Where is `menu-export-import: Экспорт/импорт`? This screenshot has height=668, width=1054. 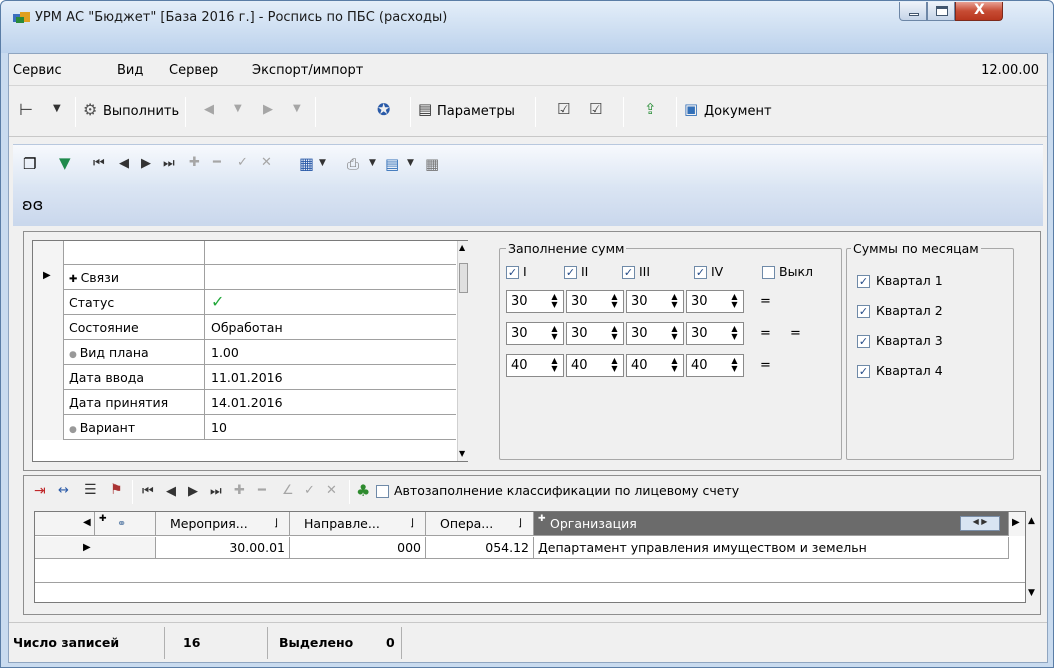 menu-export-import: Экспорт/импорт is located at coordinates (307, 70).